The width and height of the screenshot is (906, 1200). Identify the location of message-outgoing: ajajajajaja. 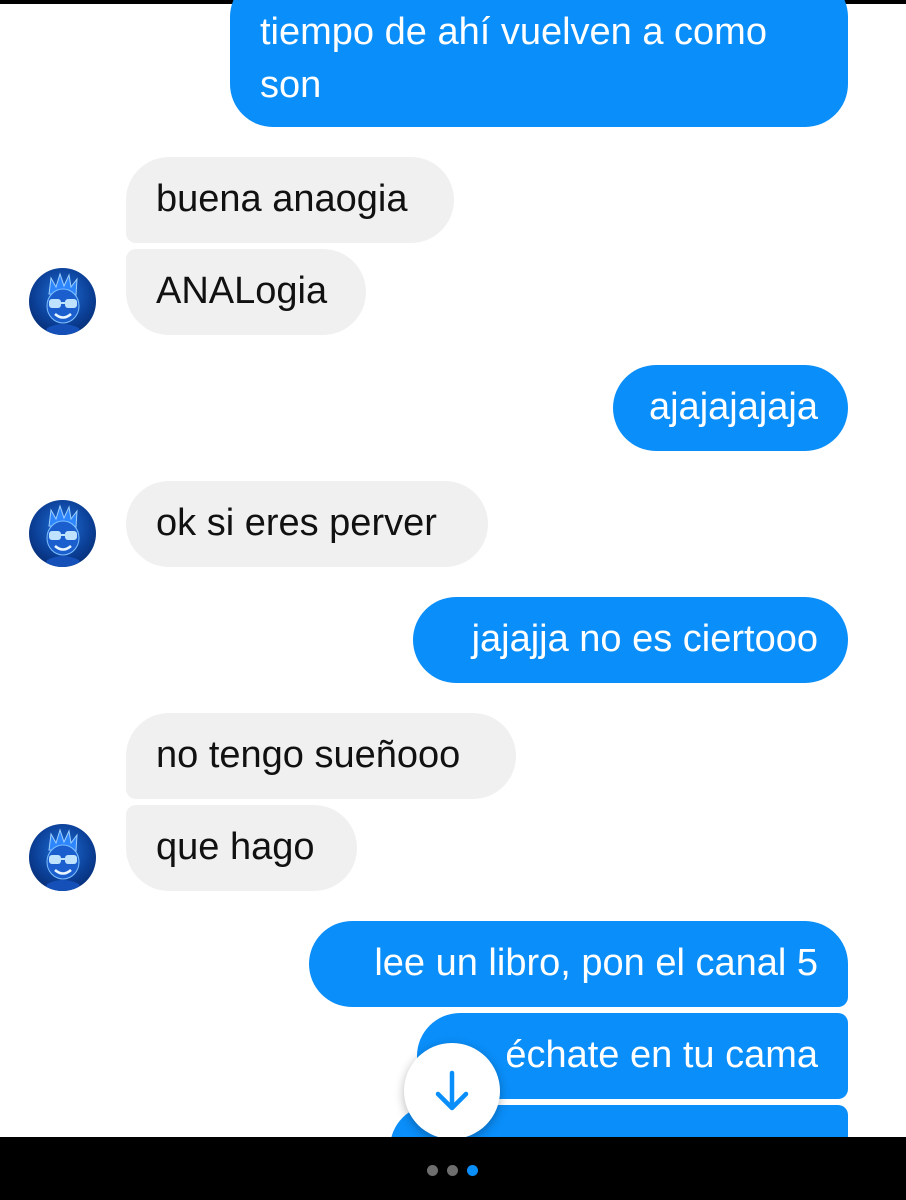
(730, 408).